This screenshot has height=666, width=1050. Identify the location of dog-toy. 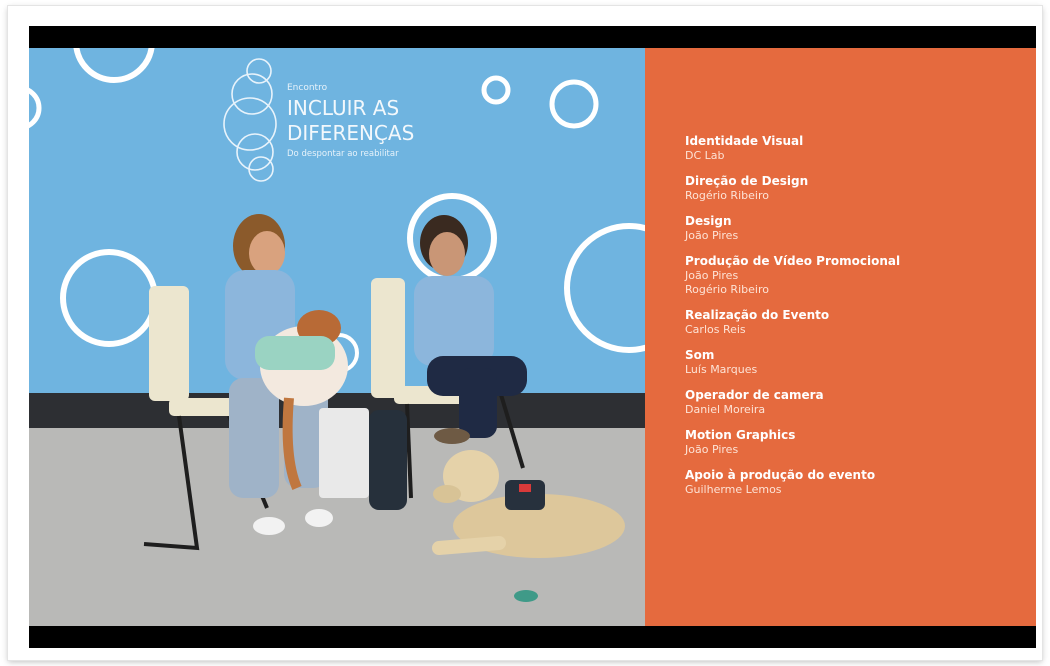
(526, 596).